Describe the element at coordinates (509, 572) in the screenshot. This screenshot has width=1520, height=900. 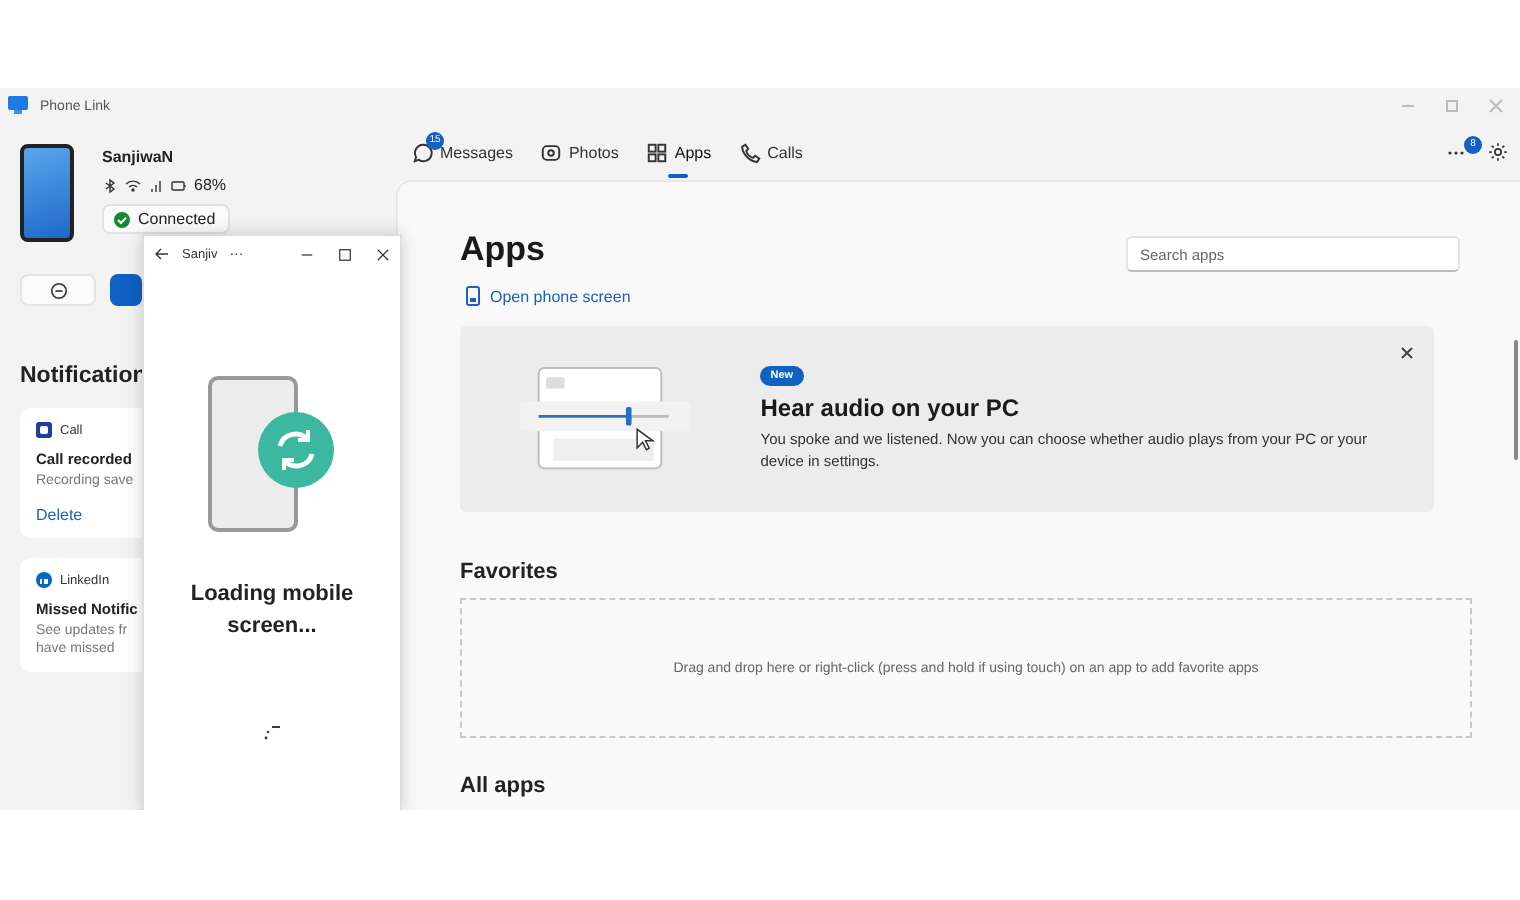
I see `section-heading: Favorites` at that location.